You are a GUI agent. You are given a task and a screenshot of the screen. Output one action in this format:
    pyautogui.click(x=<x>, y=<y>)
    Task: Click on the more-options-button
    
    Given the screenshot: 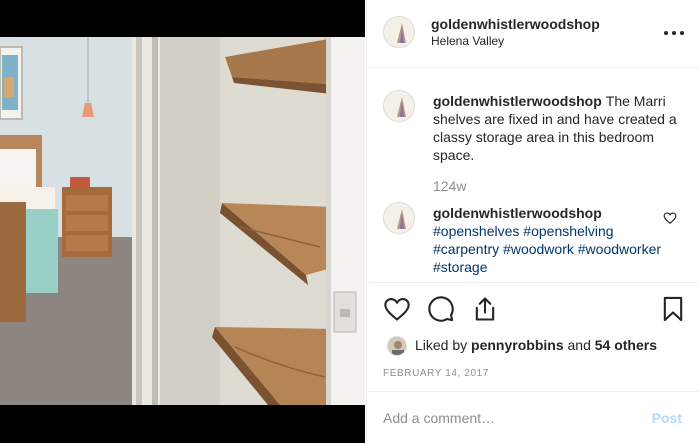 What is the action you would take?
    pyautogui.click(x=674, y=32)
    